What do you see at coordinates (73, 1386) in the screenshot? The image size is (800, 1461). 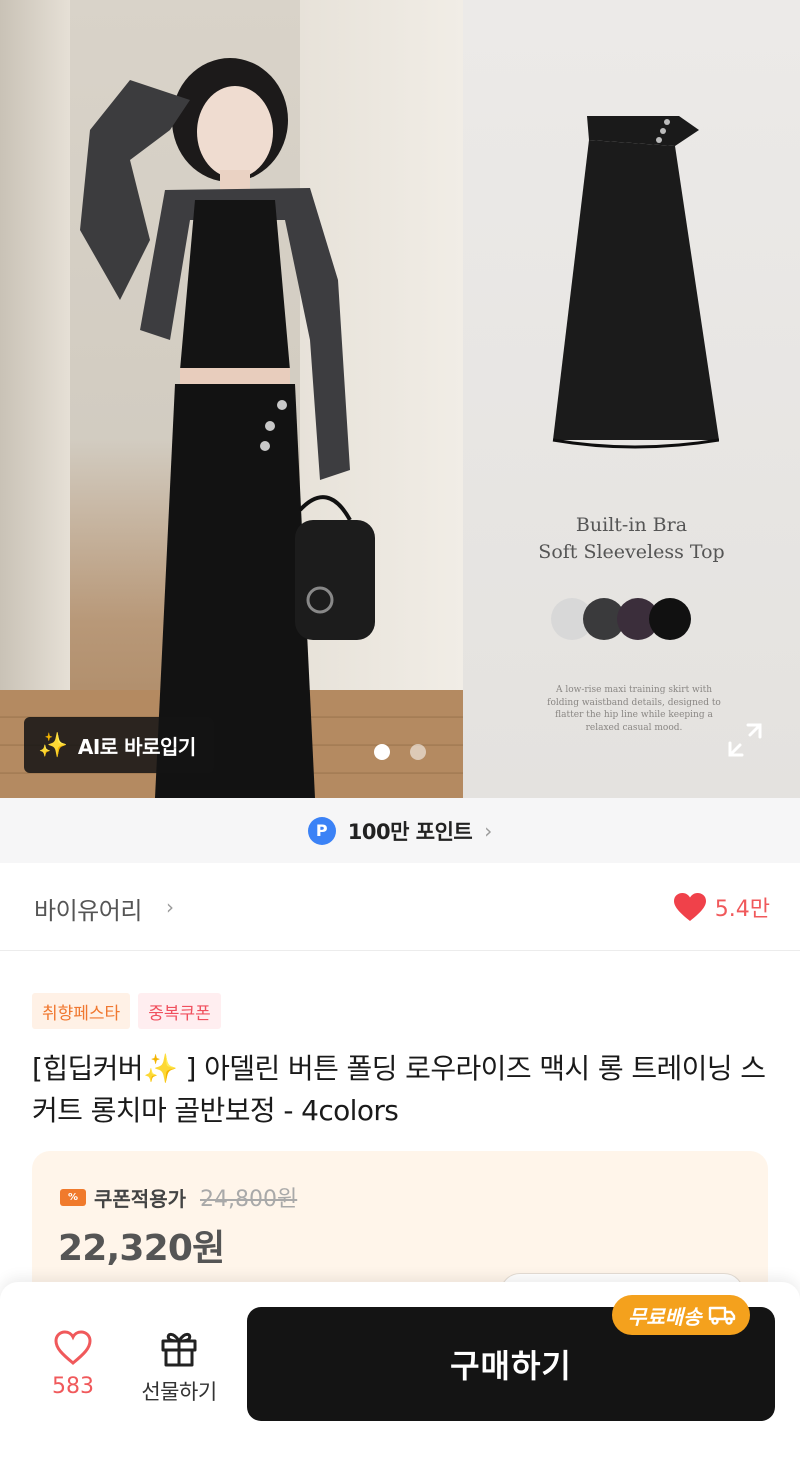 I see `wishlist-count: 583` at bounding box center [73, 1386].